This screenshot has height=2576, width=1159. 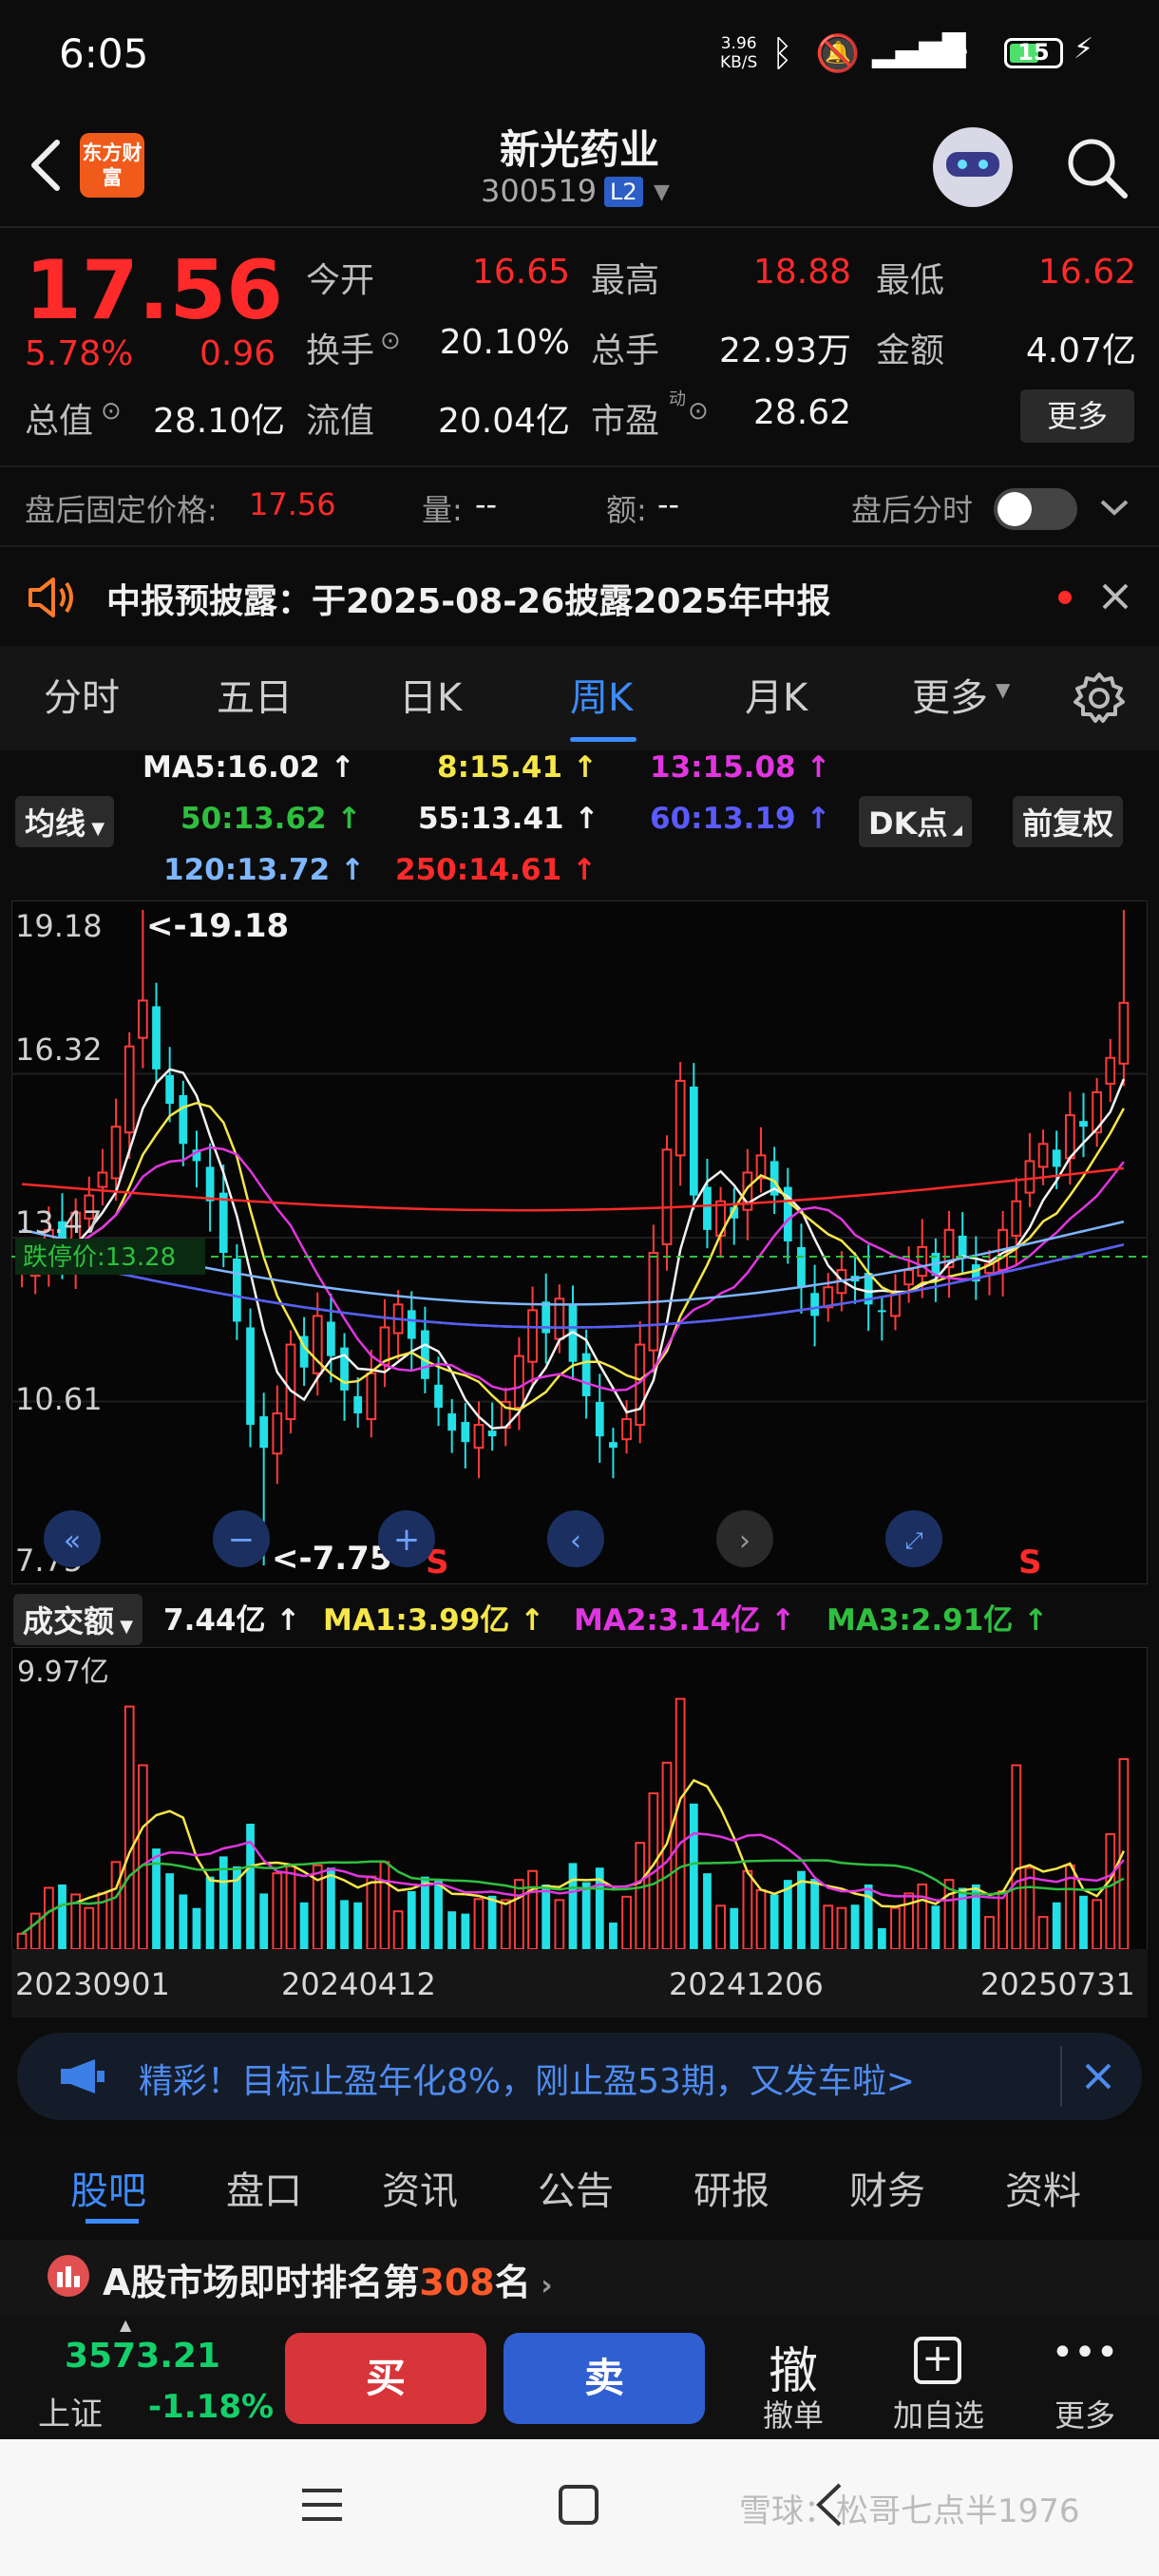 What do you see at coordinates (104, 53) in the screenshot?
I see `status-time: 6:05` at bounding box center [104, 53].